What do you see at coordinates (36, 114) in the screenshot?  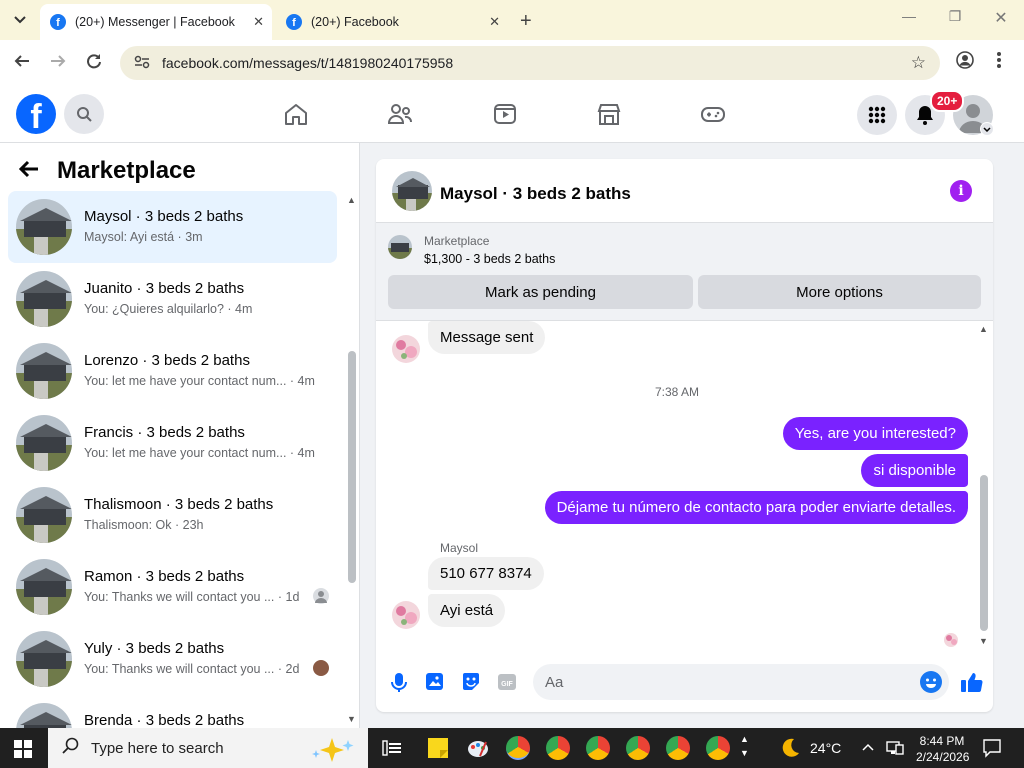 I see `facebook-logo-icon: f` at bounding box center [36, 114].